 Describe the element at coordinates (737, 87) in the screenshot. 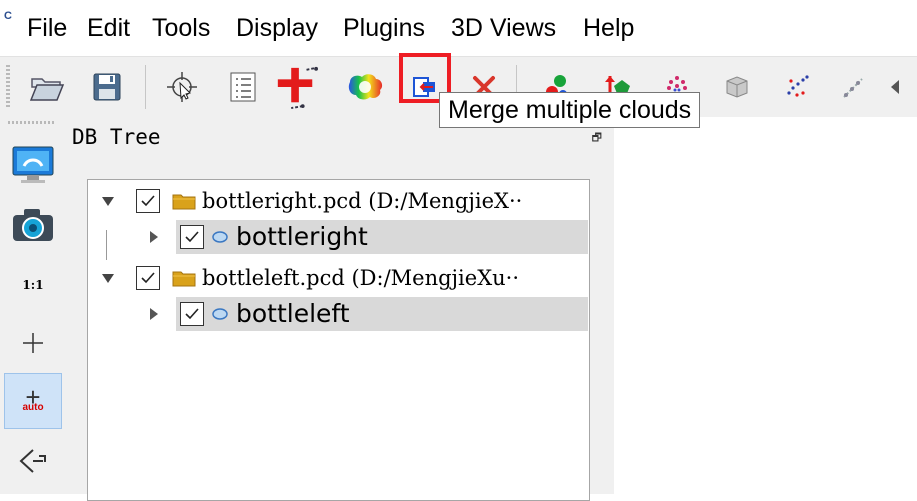

I see `mesh-icon` at that location.